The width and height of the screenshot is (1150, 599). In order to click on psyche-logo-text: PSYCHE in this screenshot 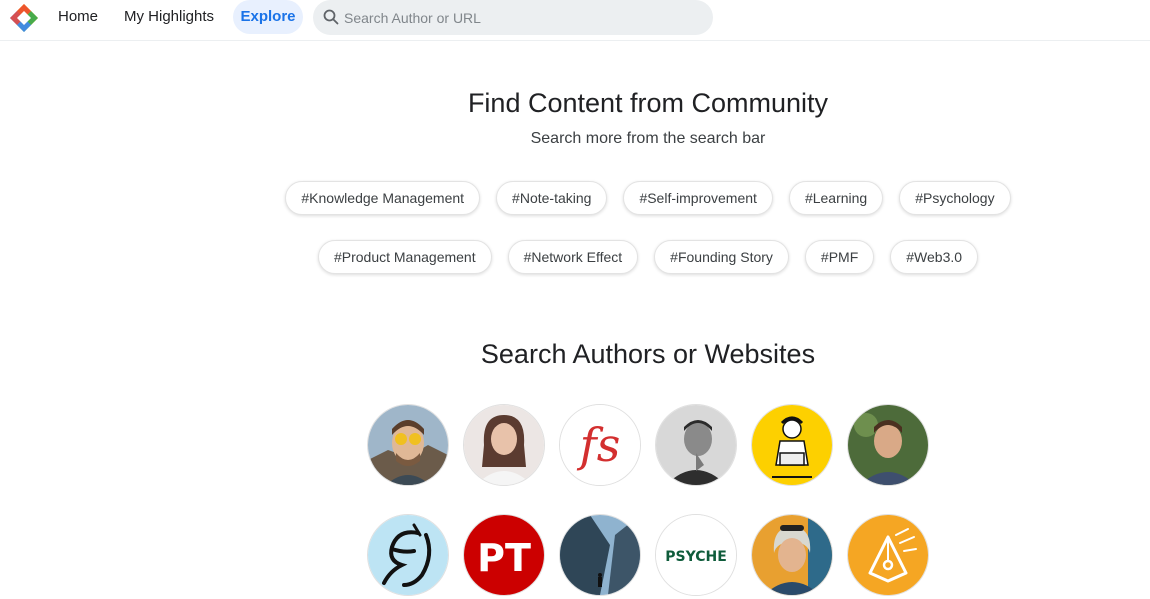, I will do `click(696, 557)`.